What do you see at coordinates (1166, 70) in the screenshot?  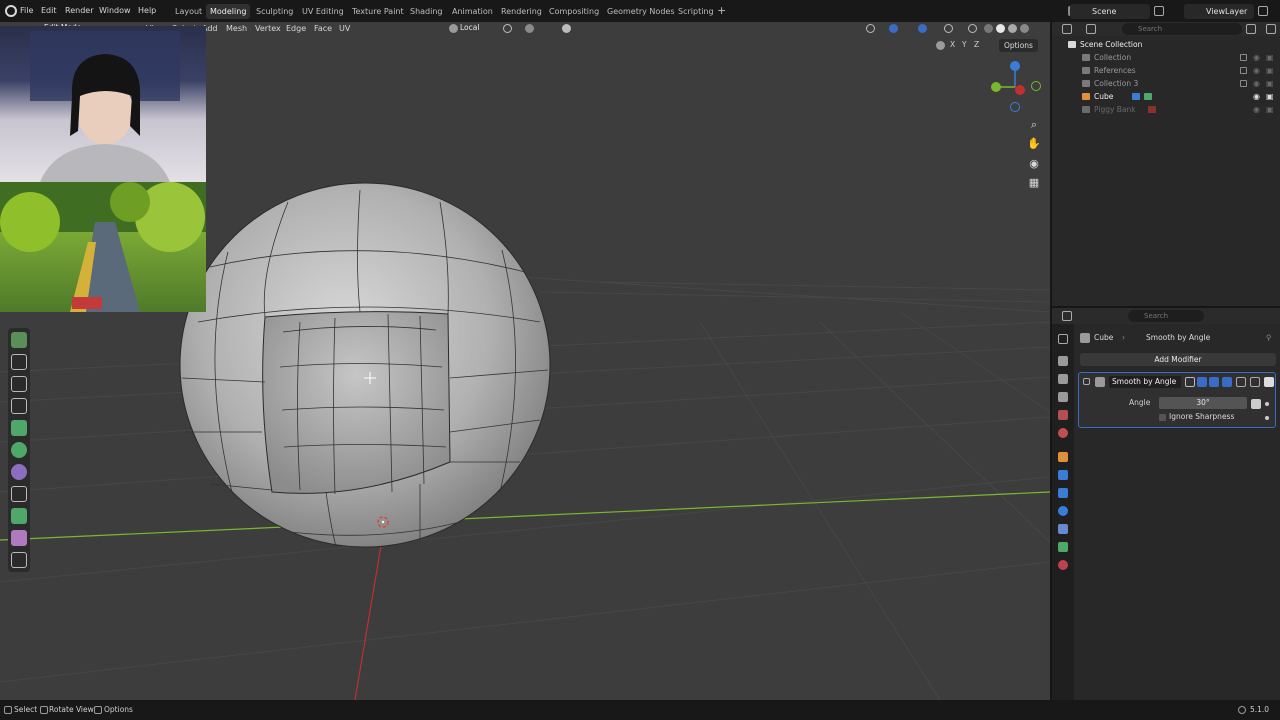 I see `outliner-item-references: References ◉ ▣` at bounding box center [1166, 70].